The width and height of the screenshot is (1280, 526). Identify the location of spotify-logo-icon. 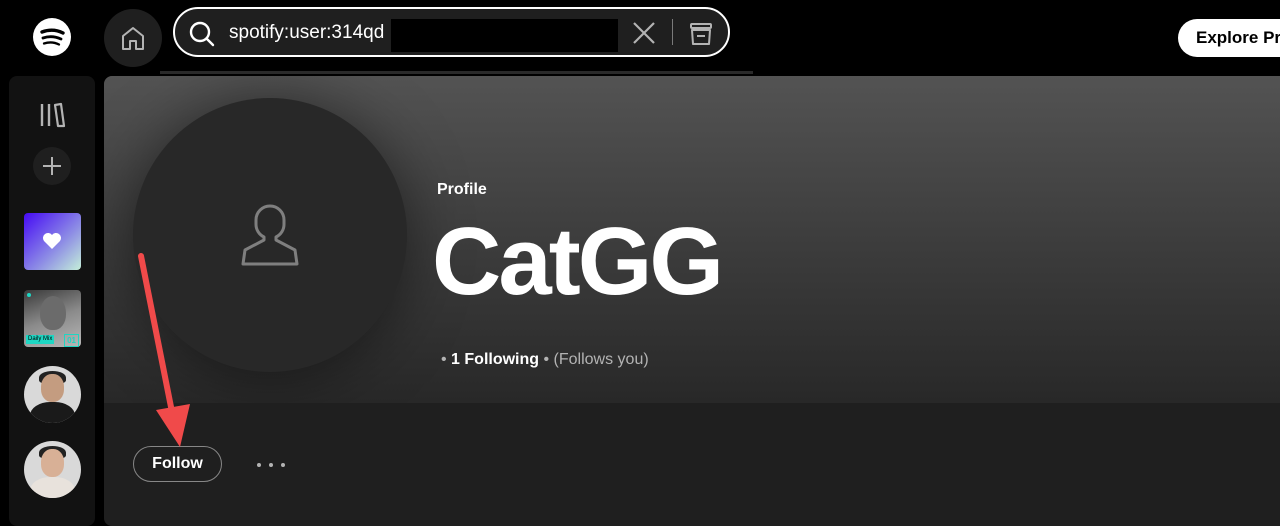
(52, 37).